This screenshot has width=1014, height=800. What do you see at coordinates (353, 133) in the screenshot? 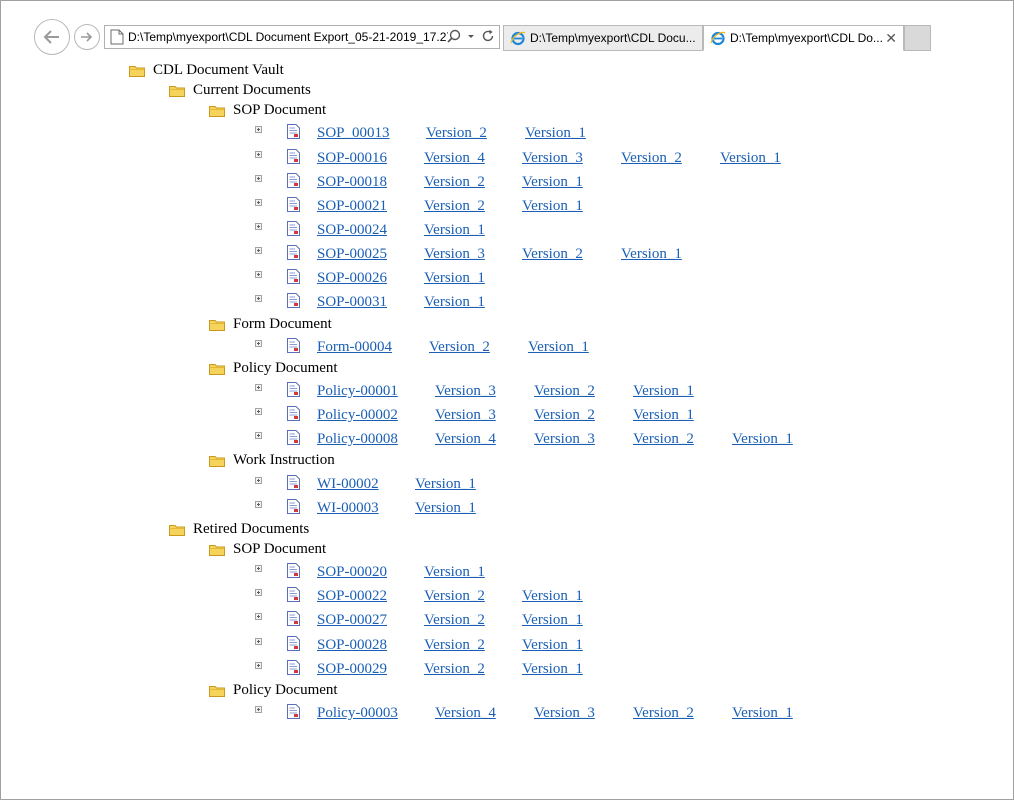
I see `document-link: SOP_00013` at bounding box center [353, 133].